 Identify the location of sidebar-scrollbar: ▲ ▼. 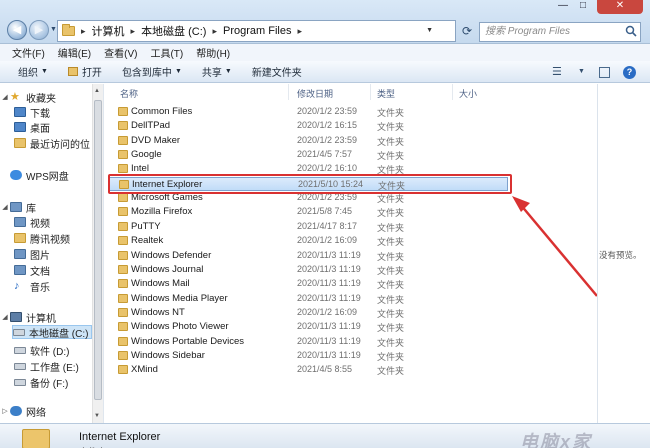
(97, 253).